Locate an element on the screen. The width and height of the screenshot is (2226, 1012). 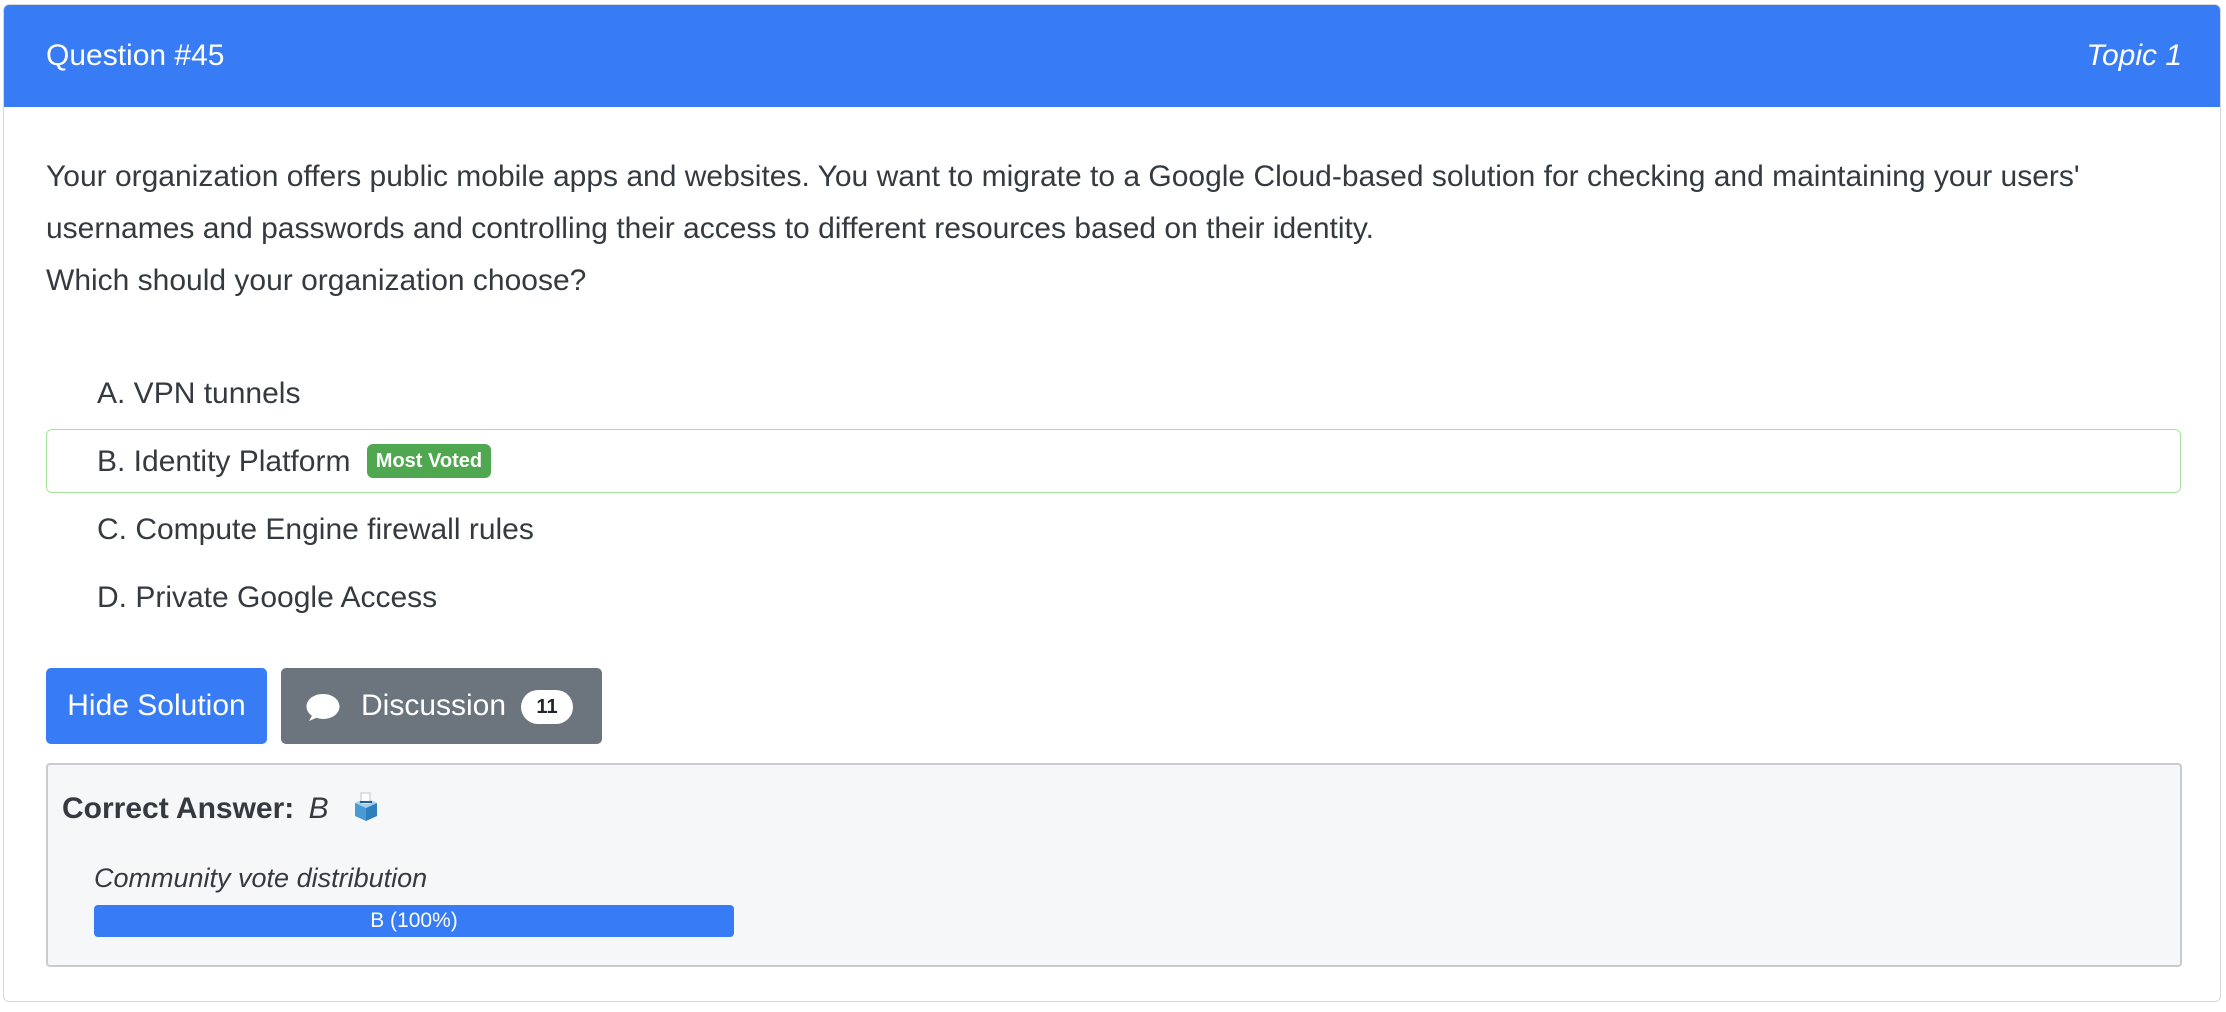
question-prompt: Which should your organization choose? is located at coordinates (316, 280).